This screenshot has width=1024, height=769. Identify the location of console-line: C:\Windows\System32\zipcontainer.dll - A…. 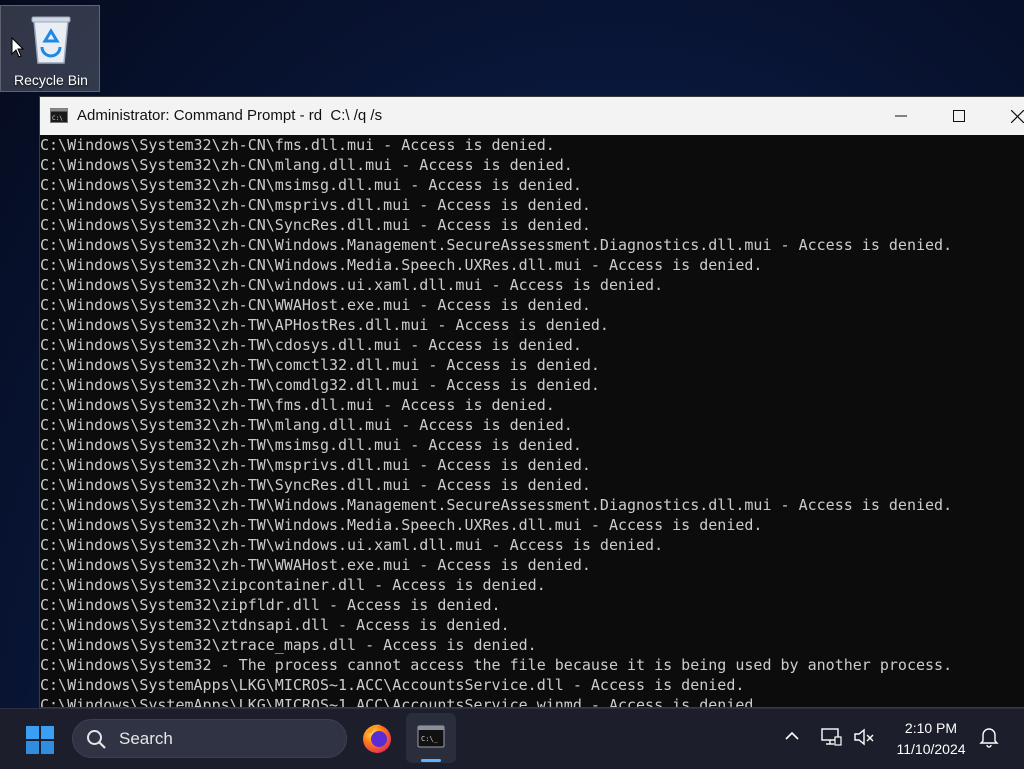
(293, 585).